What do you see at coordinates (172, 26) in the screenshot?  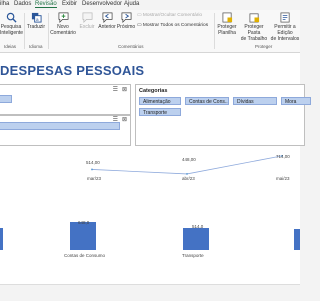 I see `mostrar-todos-comentarios-button: ▭ Mostrar Todos os Comentários` at bounding box center [172, 26].